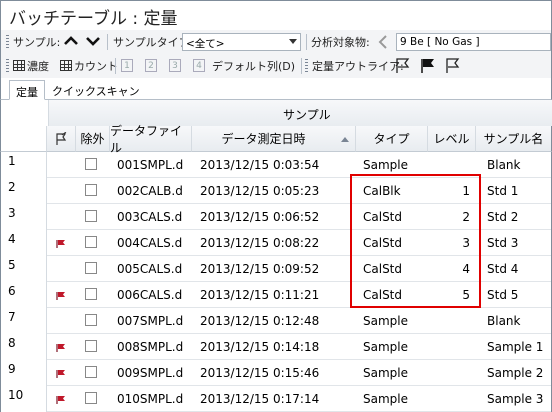 This screenshot has width=552, height=412. Describe the element at coordinates (23, 347) in the screenshot. I see `row-number: 8` at that location.